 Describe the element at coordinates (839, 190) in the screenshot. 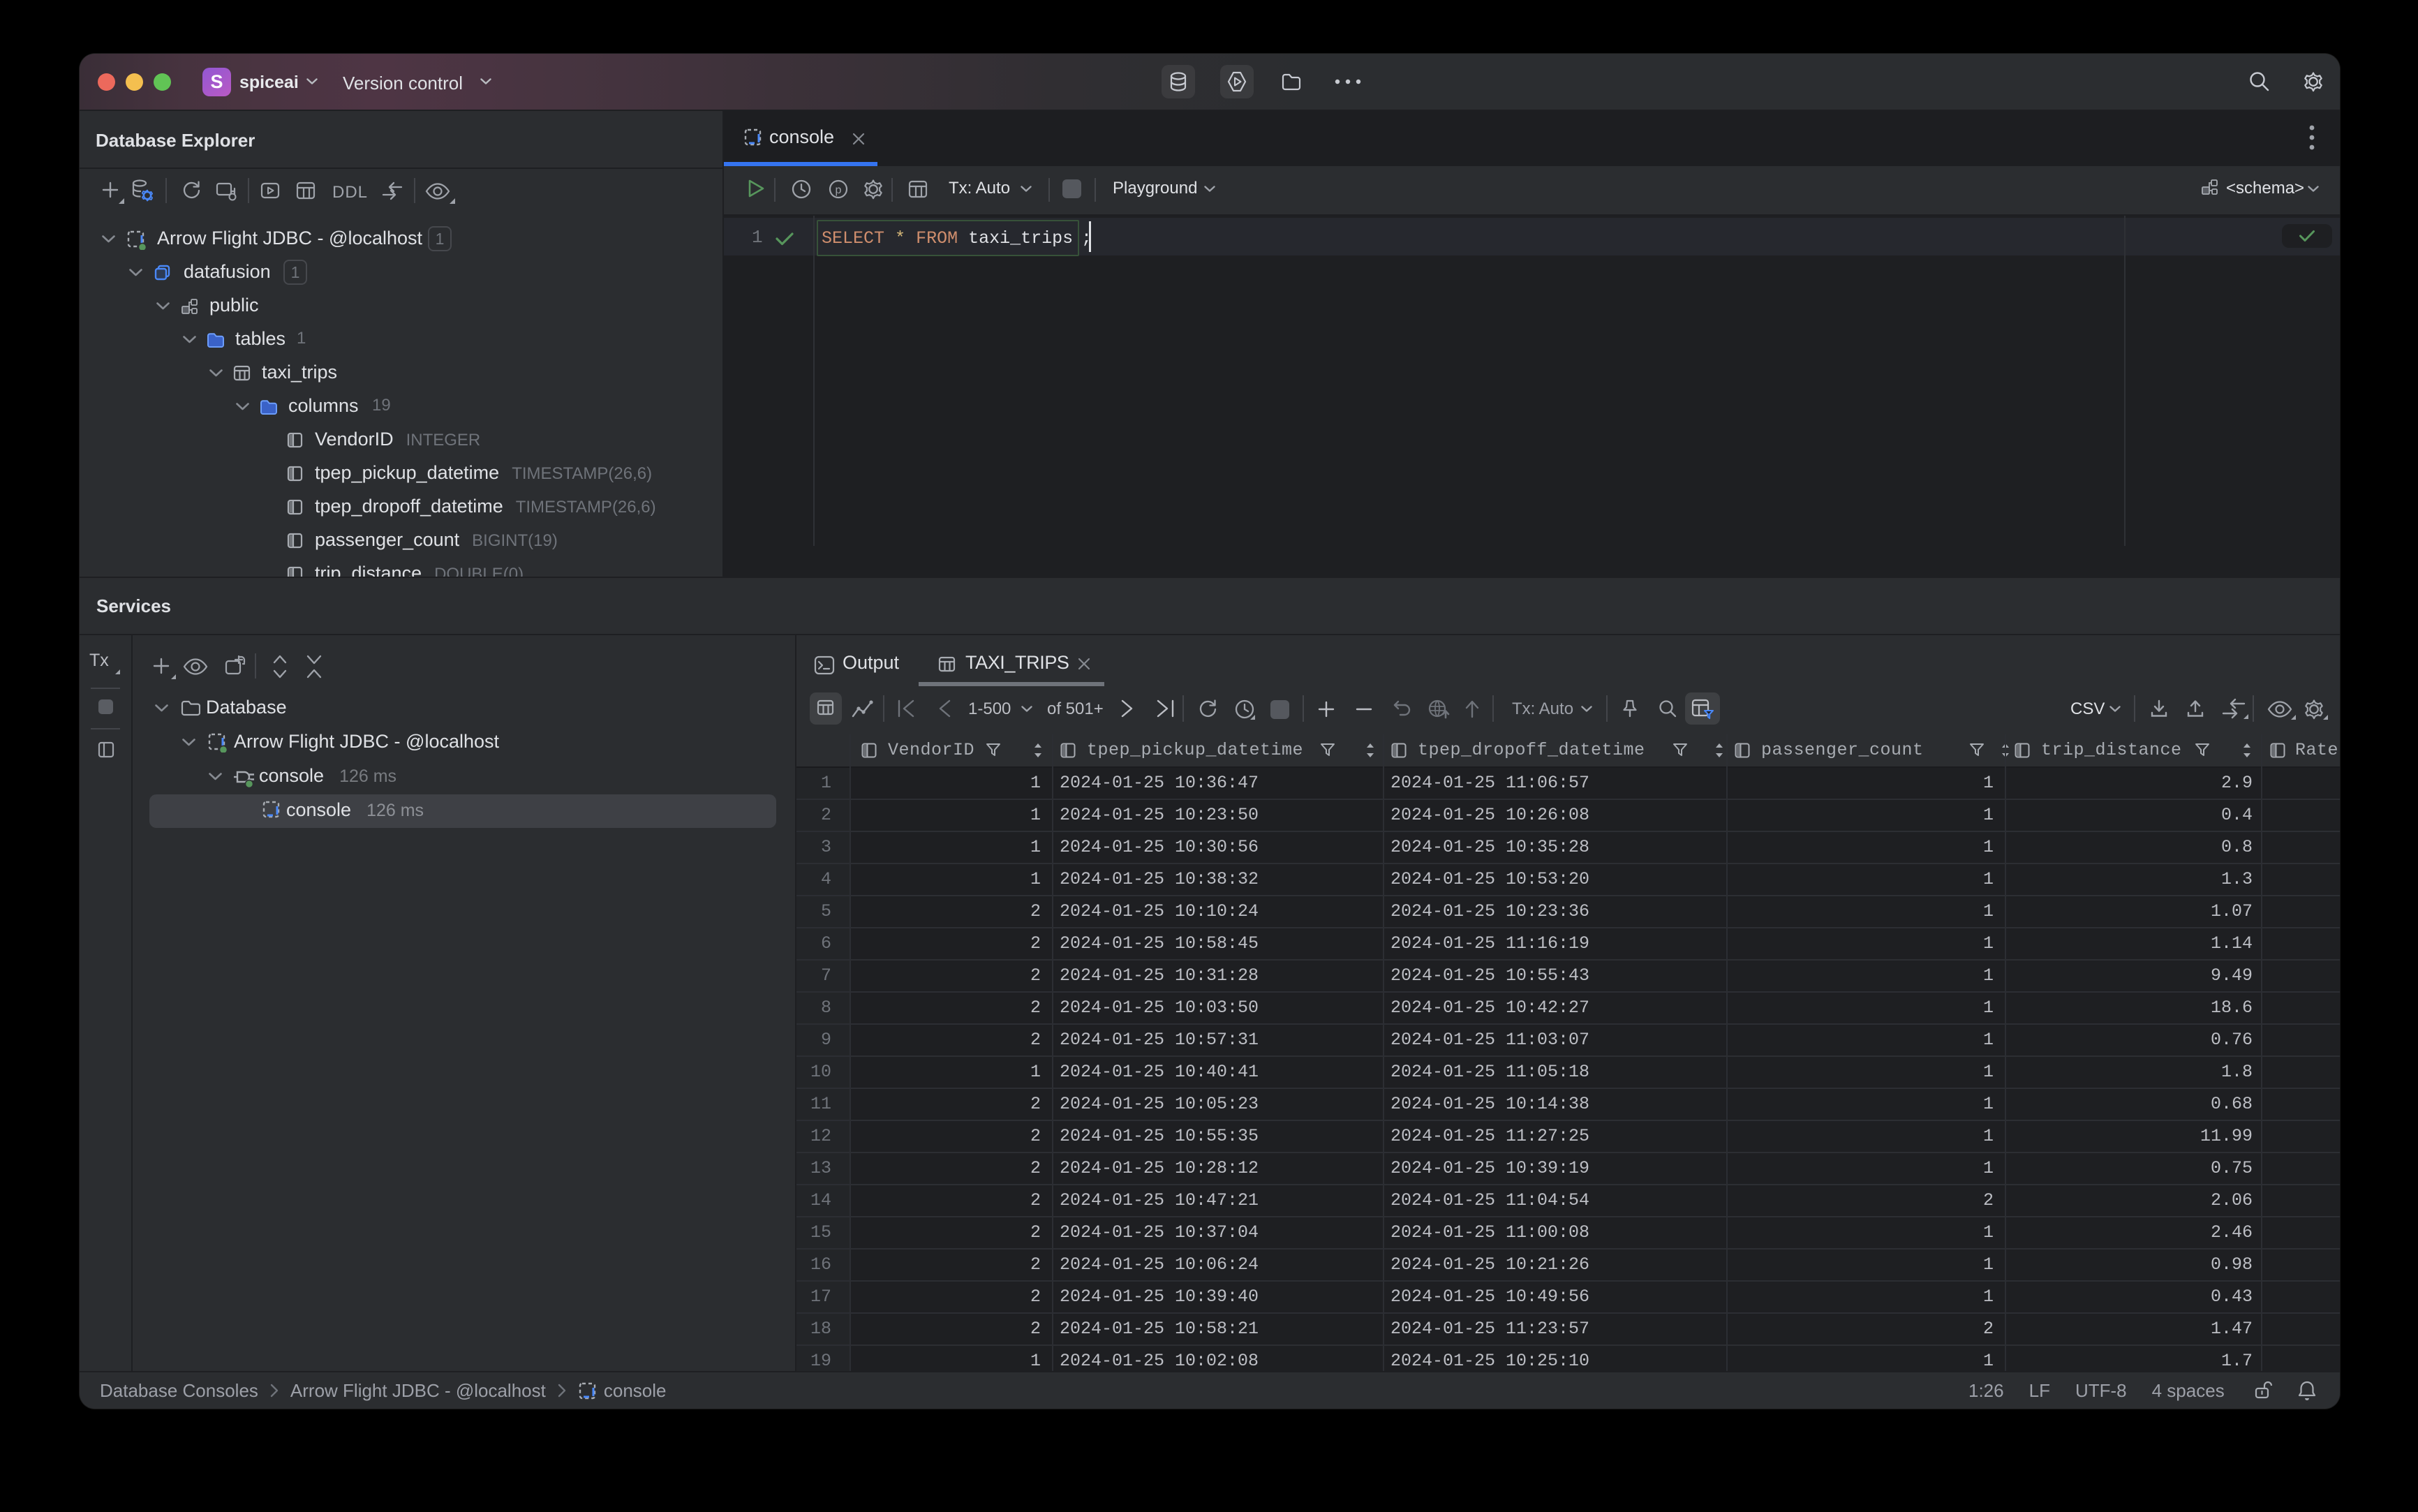

I see `svg-text: p` at that location.